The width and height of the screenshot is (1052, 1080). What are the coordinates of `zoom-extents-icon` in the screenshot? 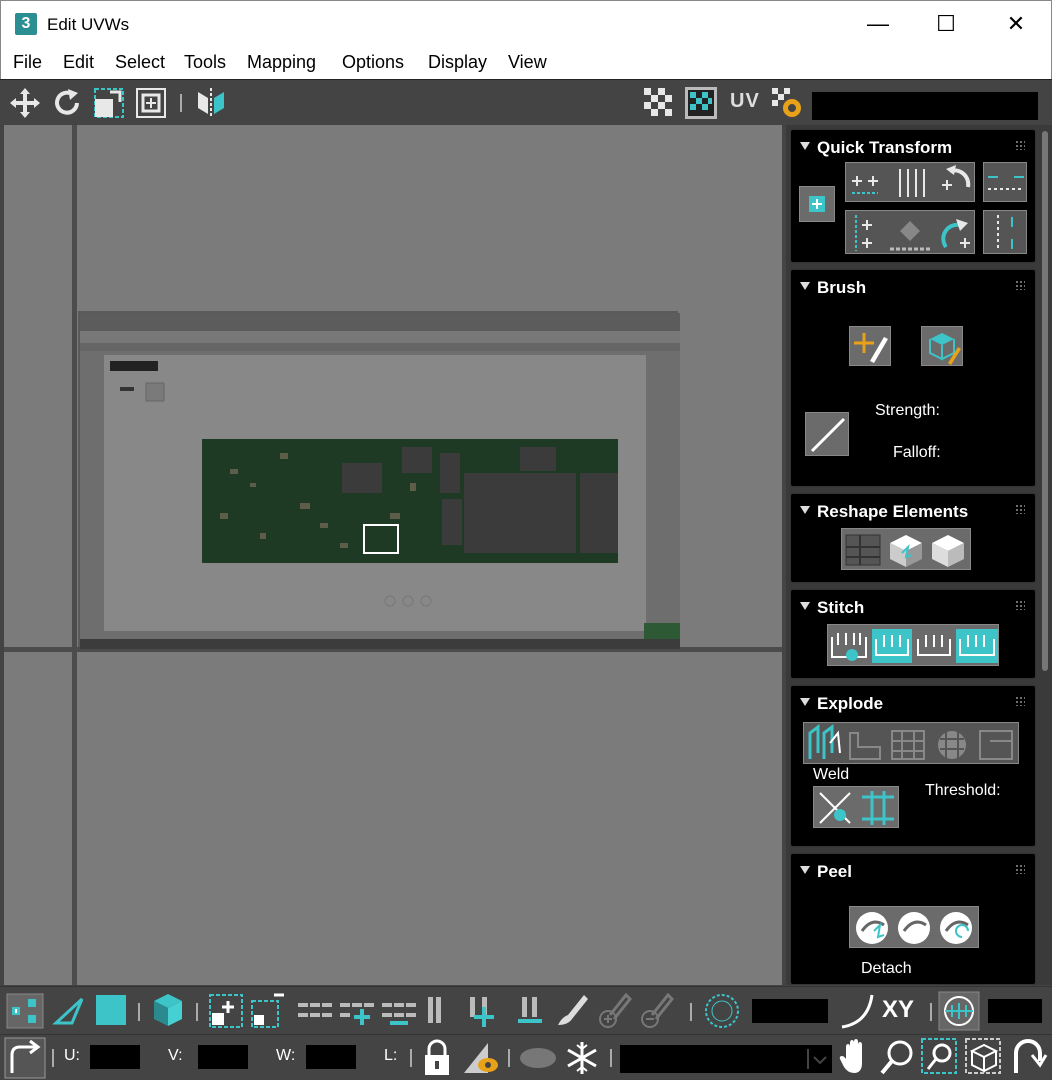 It's located at (984, 1057).